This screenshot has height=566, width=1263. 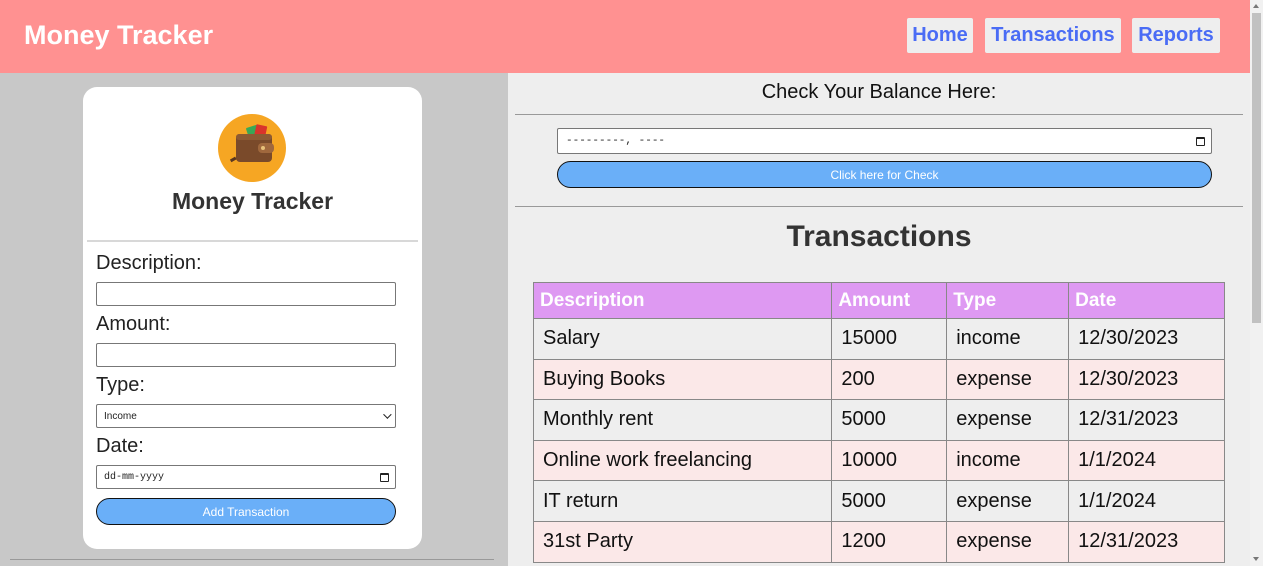 What do you see at coordinates (120, 416) in the screenshot?
I see `type-selected-value: Income` at bounding box center [120, 416].